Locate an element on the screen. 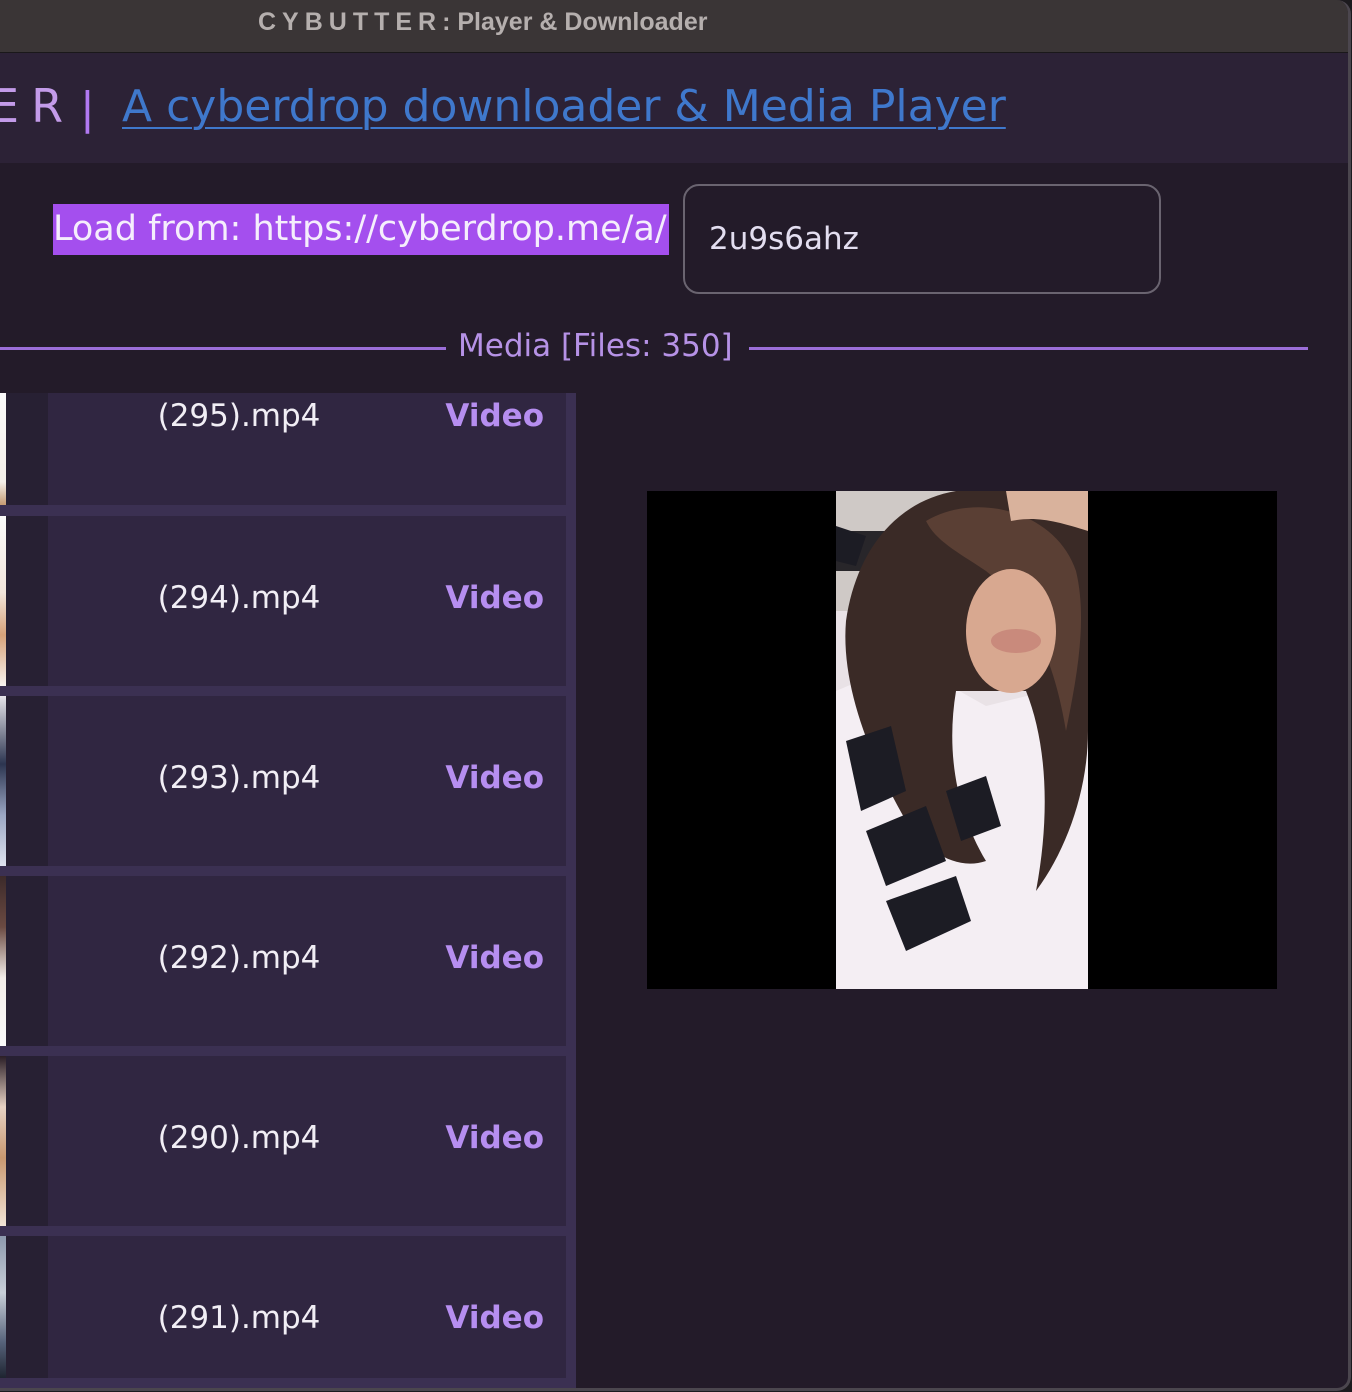  video-frame is located at coordinates (962, 740).